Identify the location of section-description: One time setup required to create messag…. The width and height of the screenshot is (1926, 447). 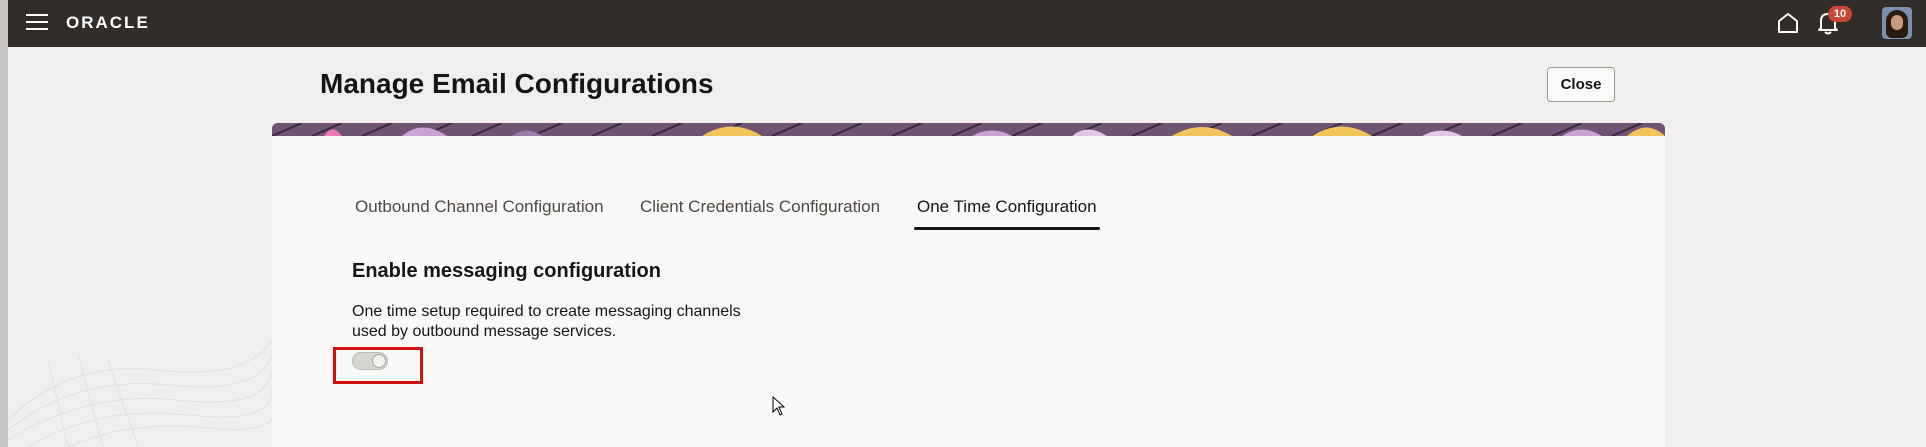
(562, 322).